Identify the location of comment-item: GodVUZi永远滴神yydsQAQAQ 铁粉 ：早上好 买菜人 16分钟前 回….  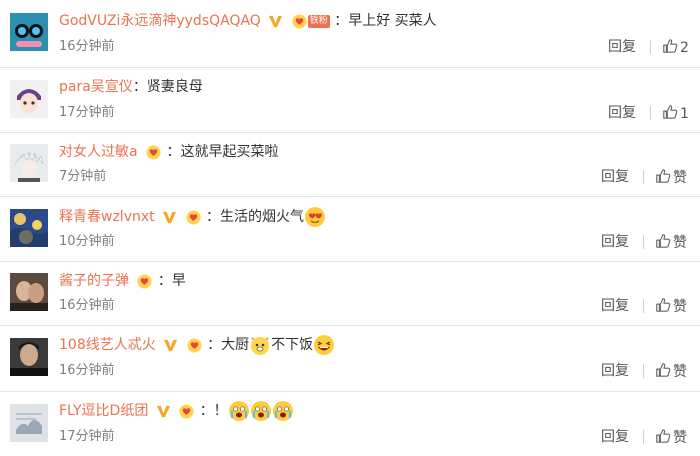
(350, 34).